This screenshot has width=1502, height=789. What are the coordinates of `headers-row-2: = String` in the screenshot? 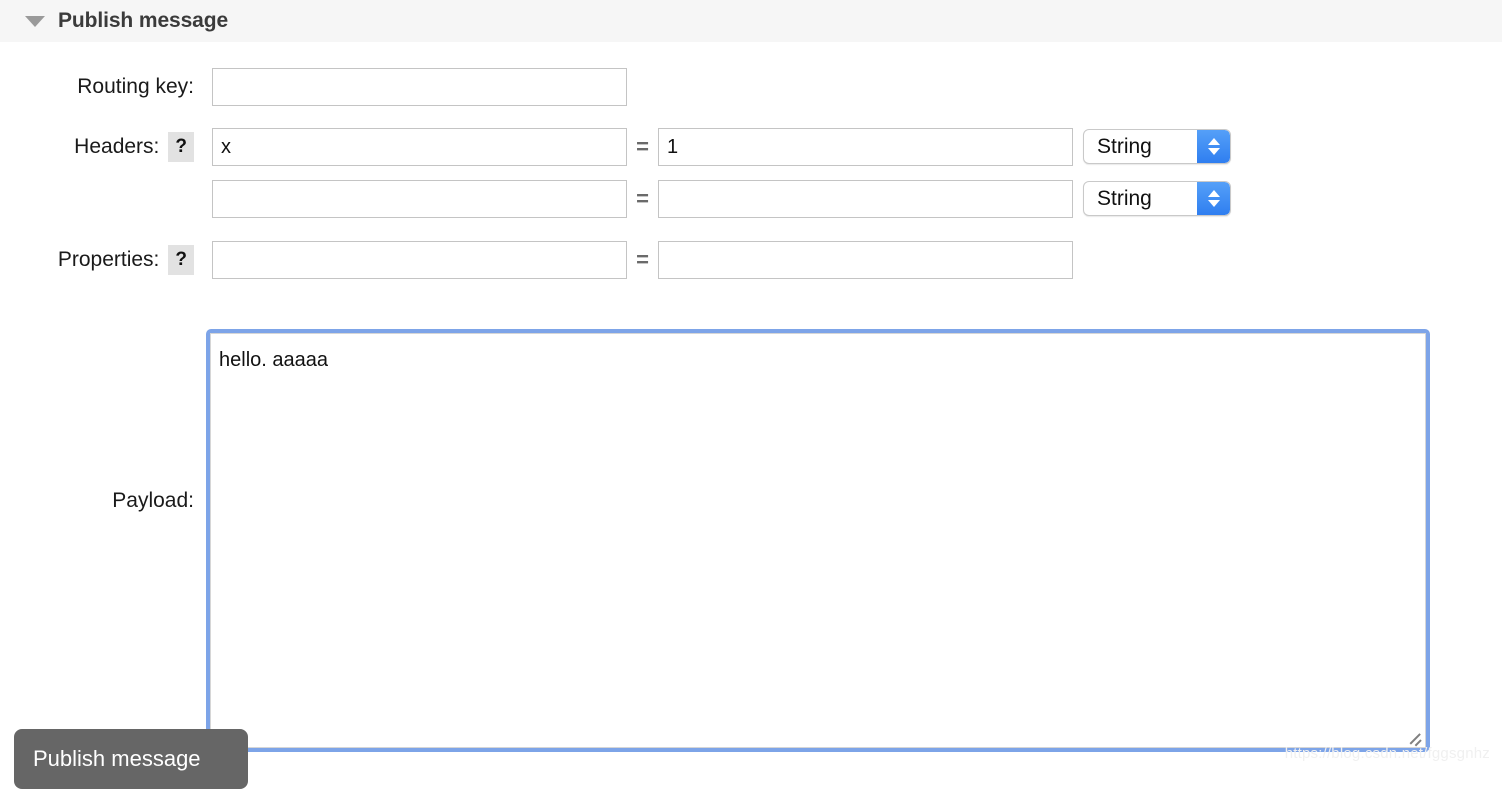 It's located at (751, 199).